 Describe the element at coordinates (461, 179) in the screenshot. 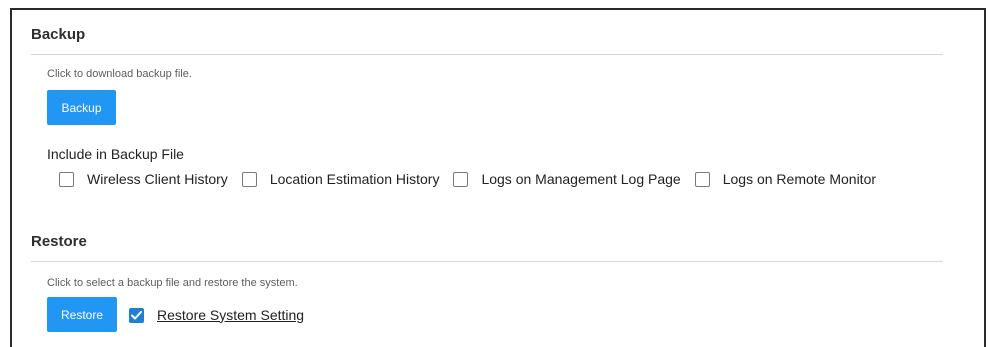

I see `logs-management-log-page-checkbox` at that location.